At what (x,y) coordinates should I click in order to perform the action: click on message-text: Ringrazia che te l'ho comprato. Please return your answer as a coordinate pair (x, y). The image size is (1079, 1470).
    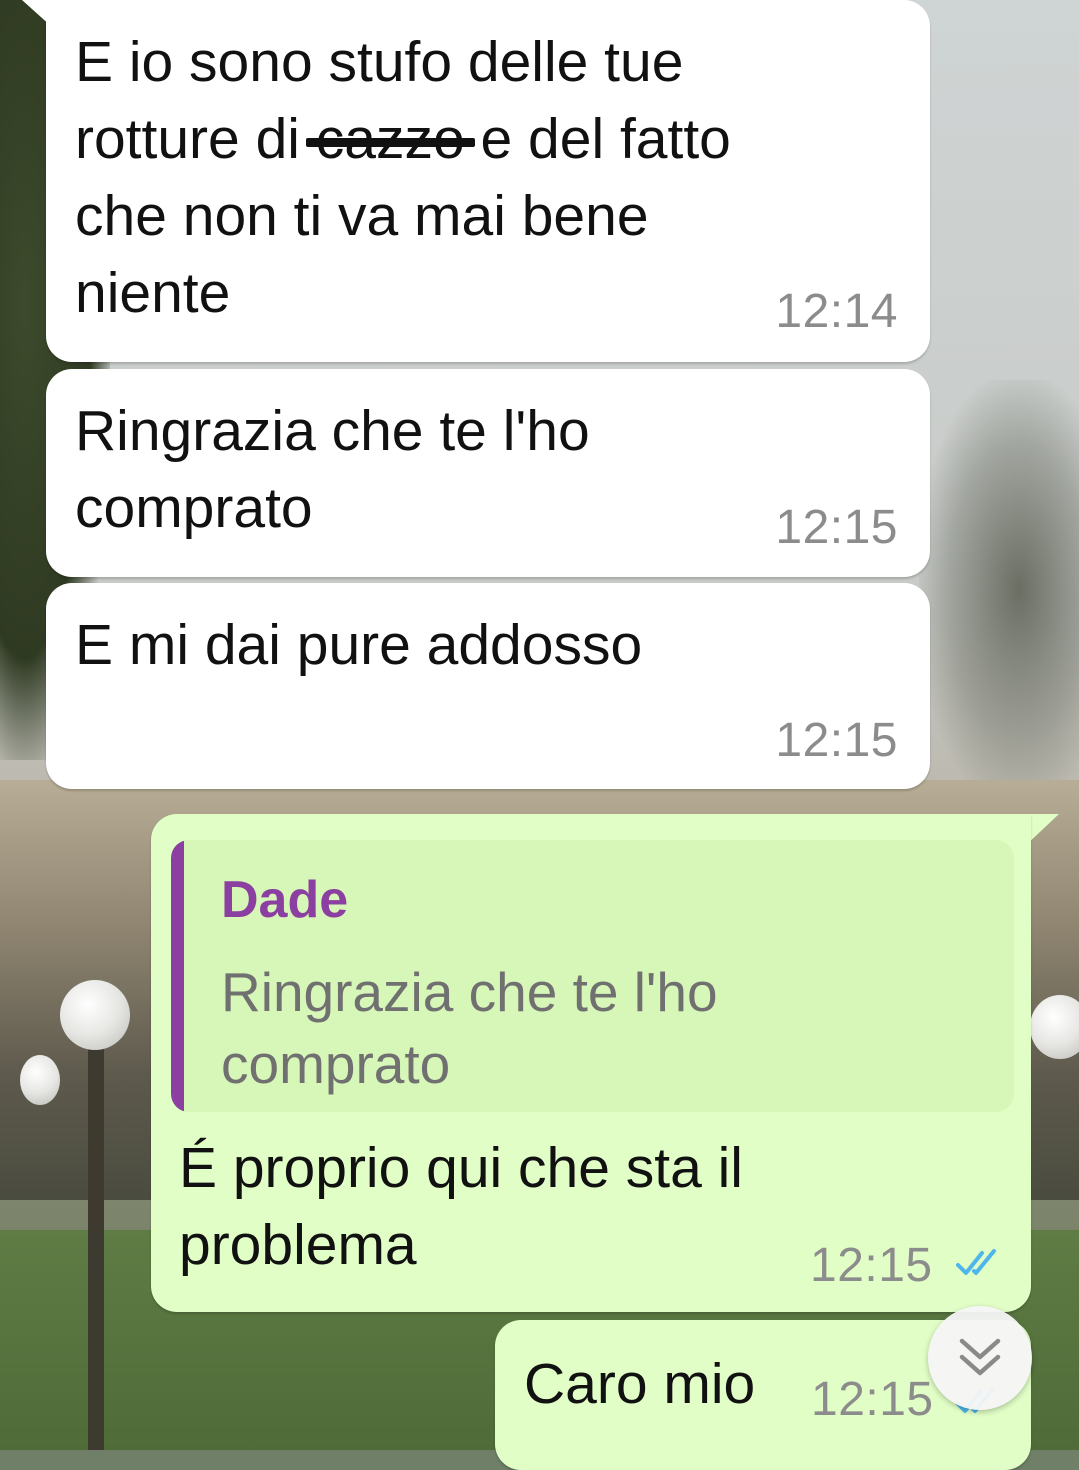
    Looking at the image, I should click on (332, 469).